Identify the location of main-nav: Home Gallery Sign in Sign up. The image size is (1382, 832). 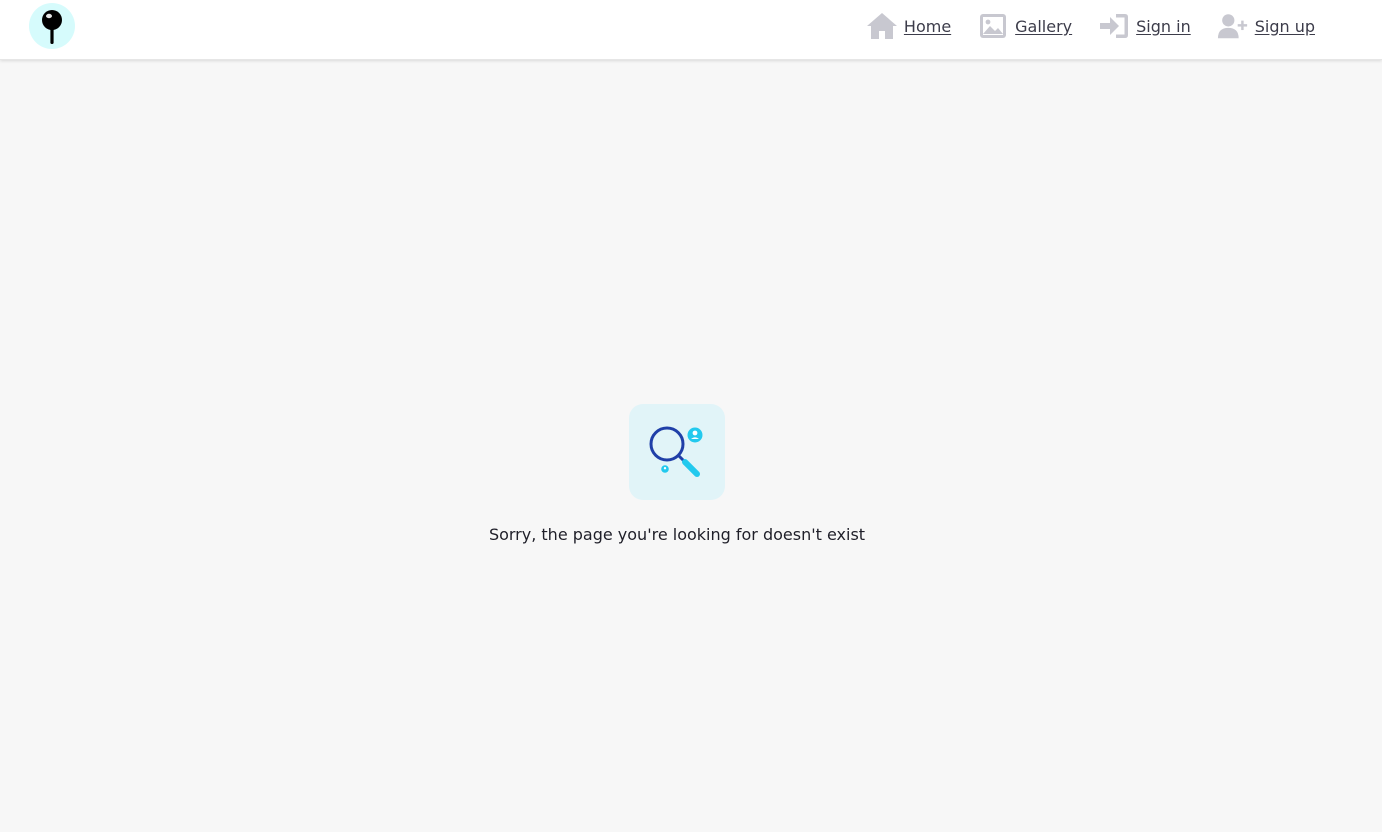
(1090, 26).